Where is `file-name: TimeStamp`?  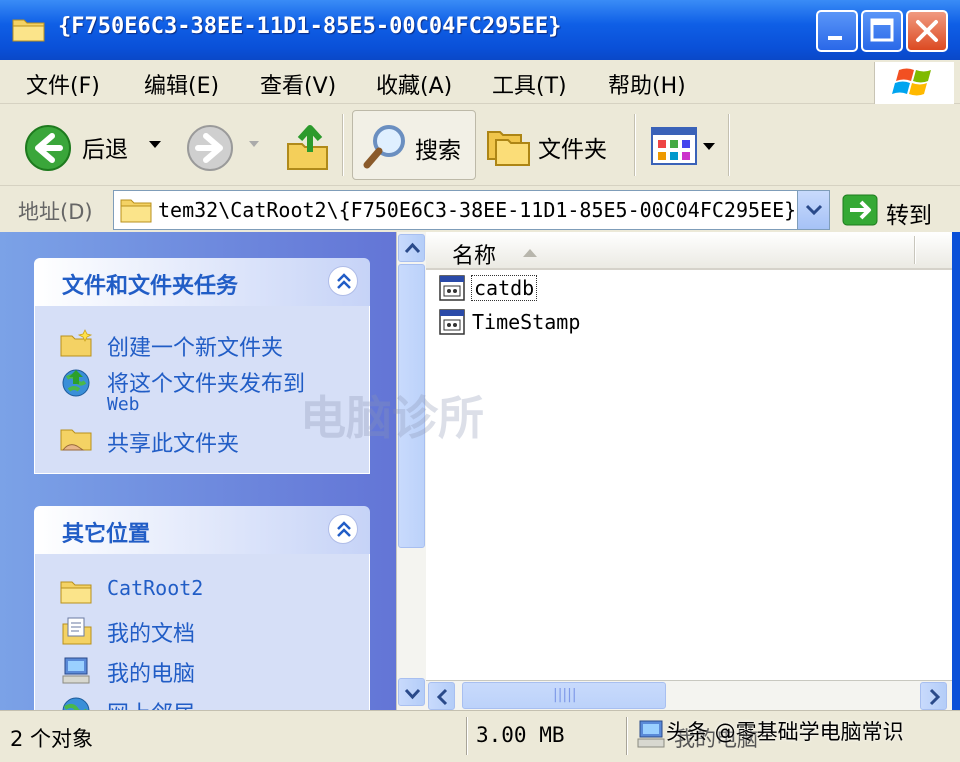 file-name: TimeStamp is located at coordinates (526, 322).